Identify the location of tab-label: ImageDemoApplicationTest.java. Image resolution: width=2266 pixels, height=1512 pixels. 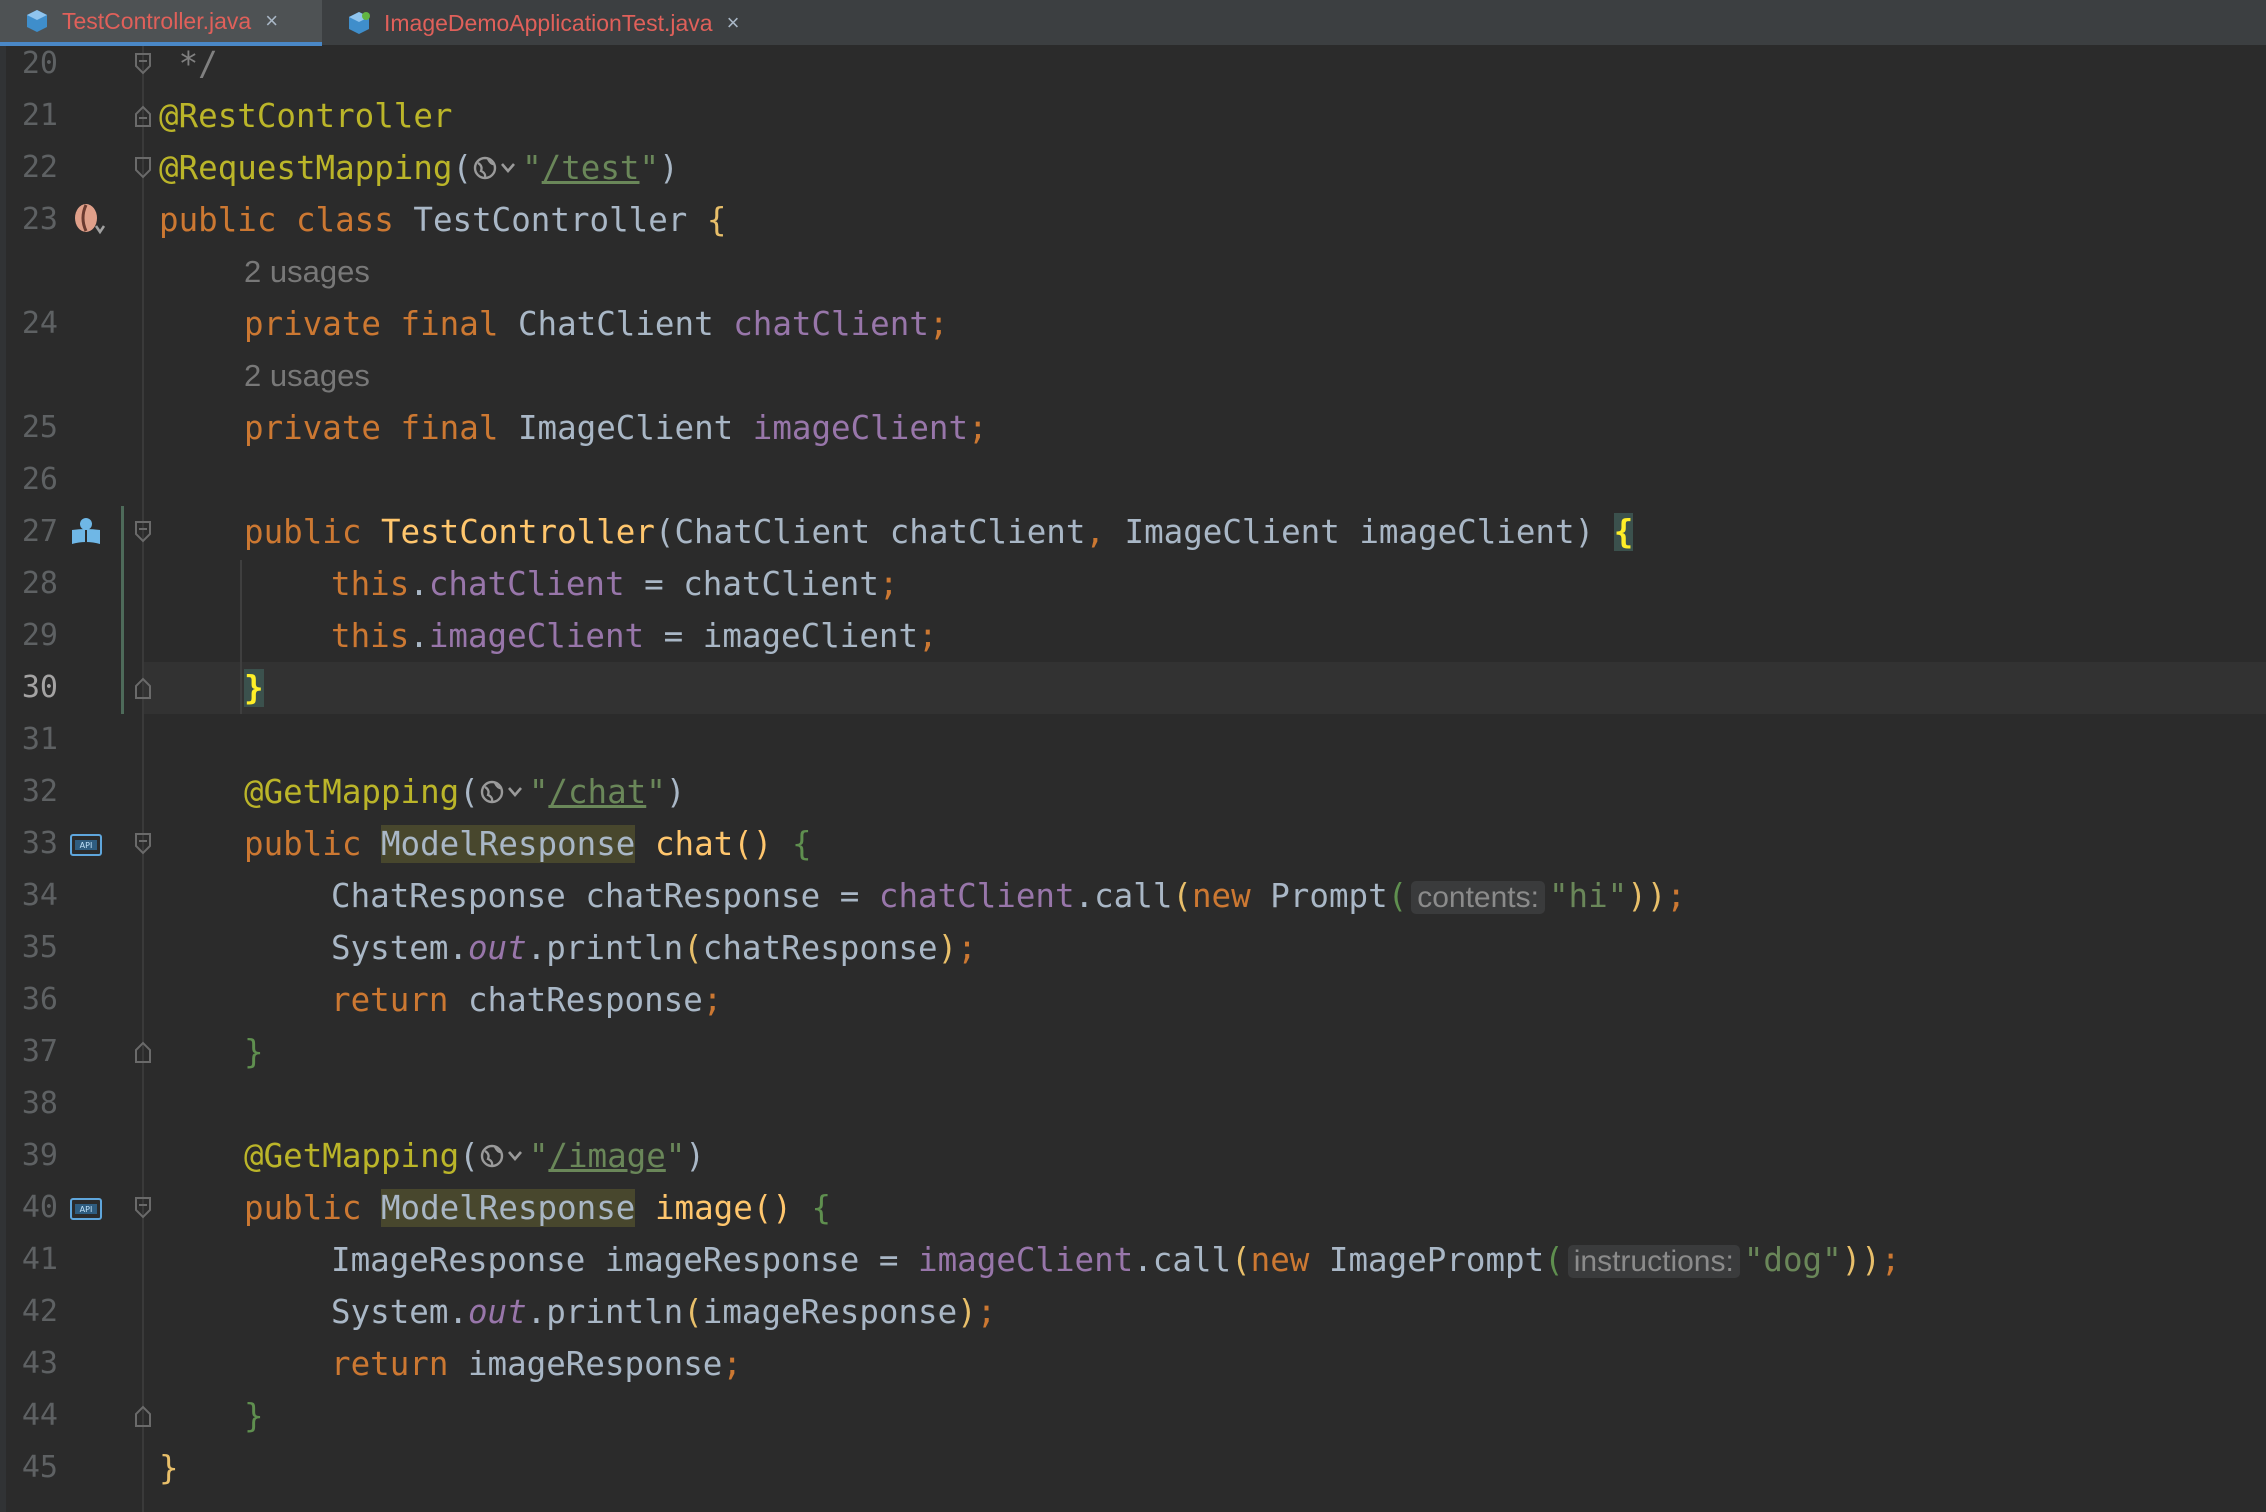
(548, 22).